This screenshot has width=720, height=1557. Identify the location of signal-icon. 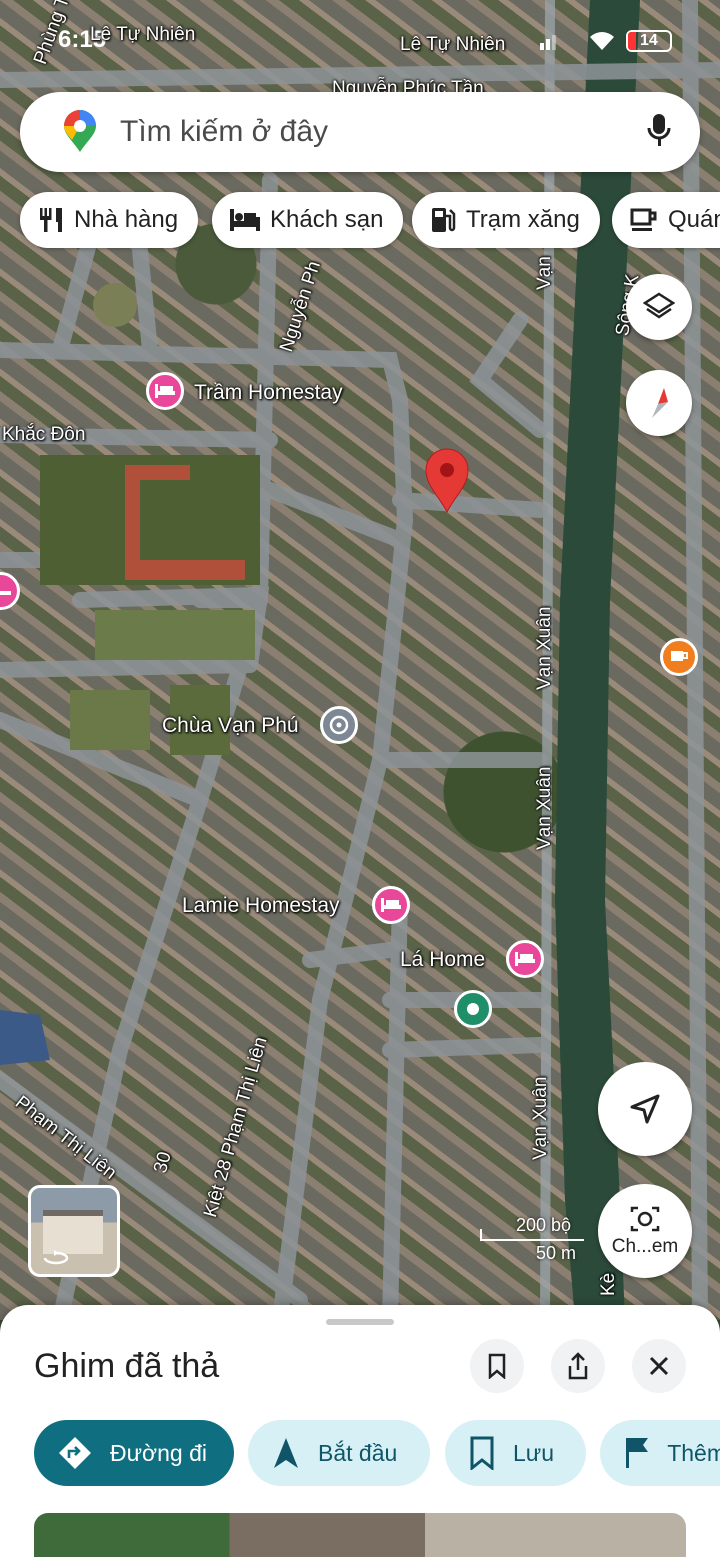
(548, 42).